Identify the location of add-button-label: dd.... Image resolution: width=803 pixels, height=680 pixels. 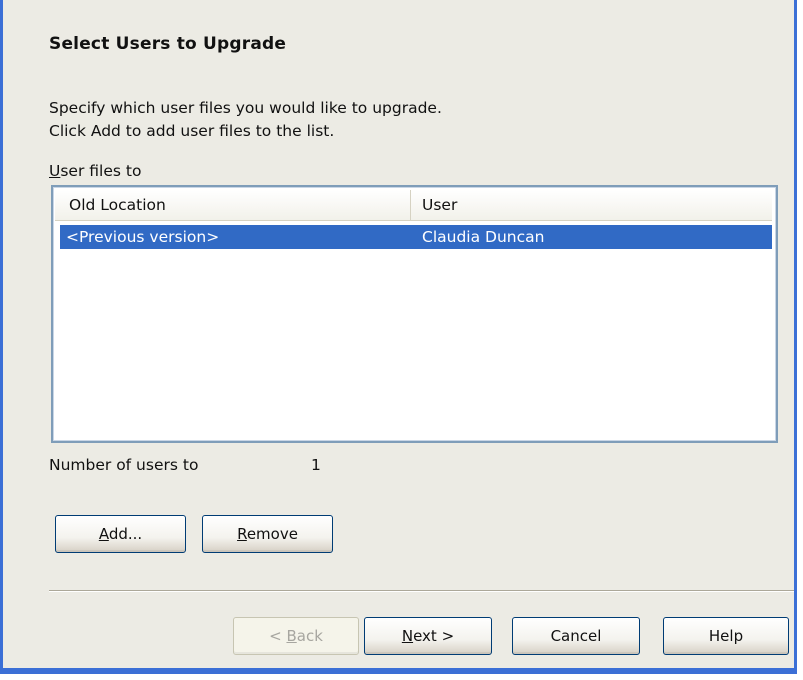
(125, 534).